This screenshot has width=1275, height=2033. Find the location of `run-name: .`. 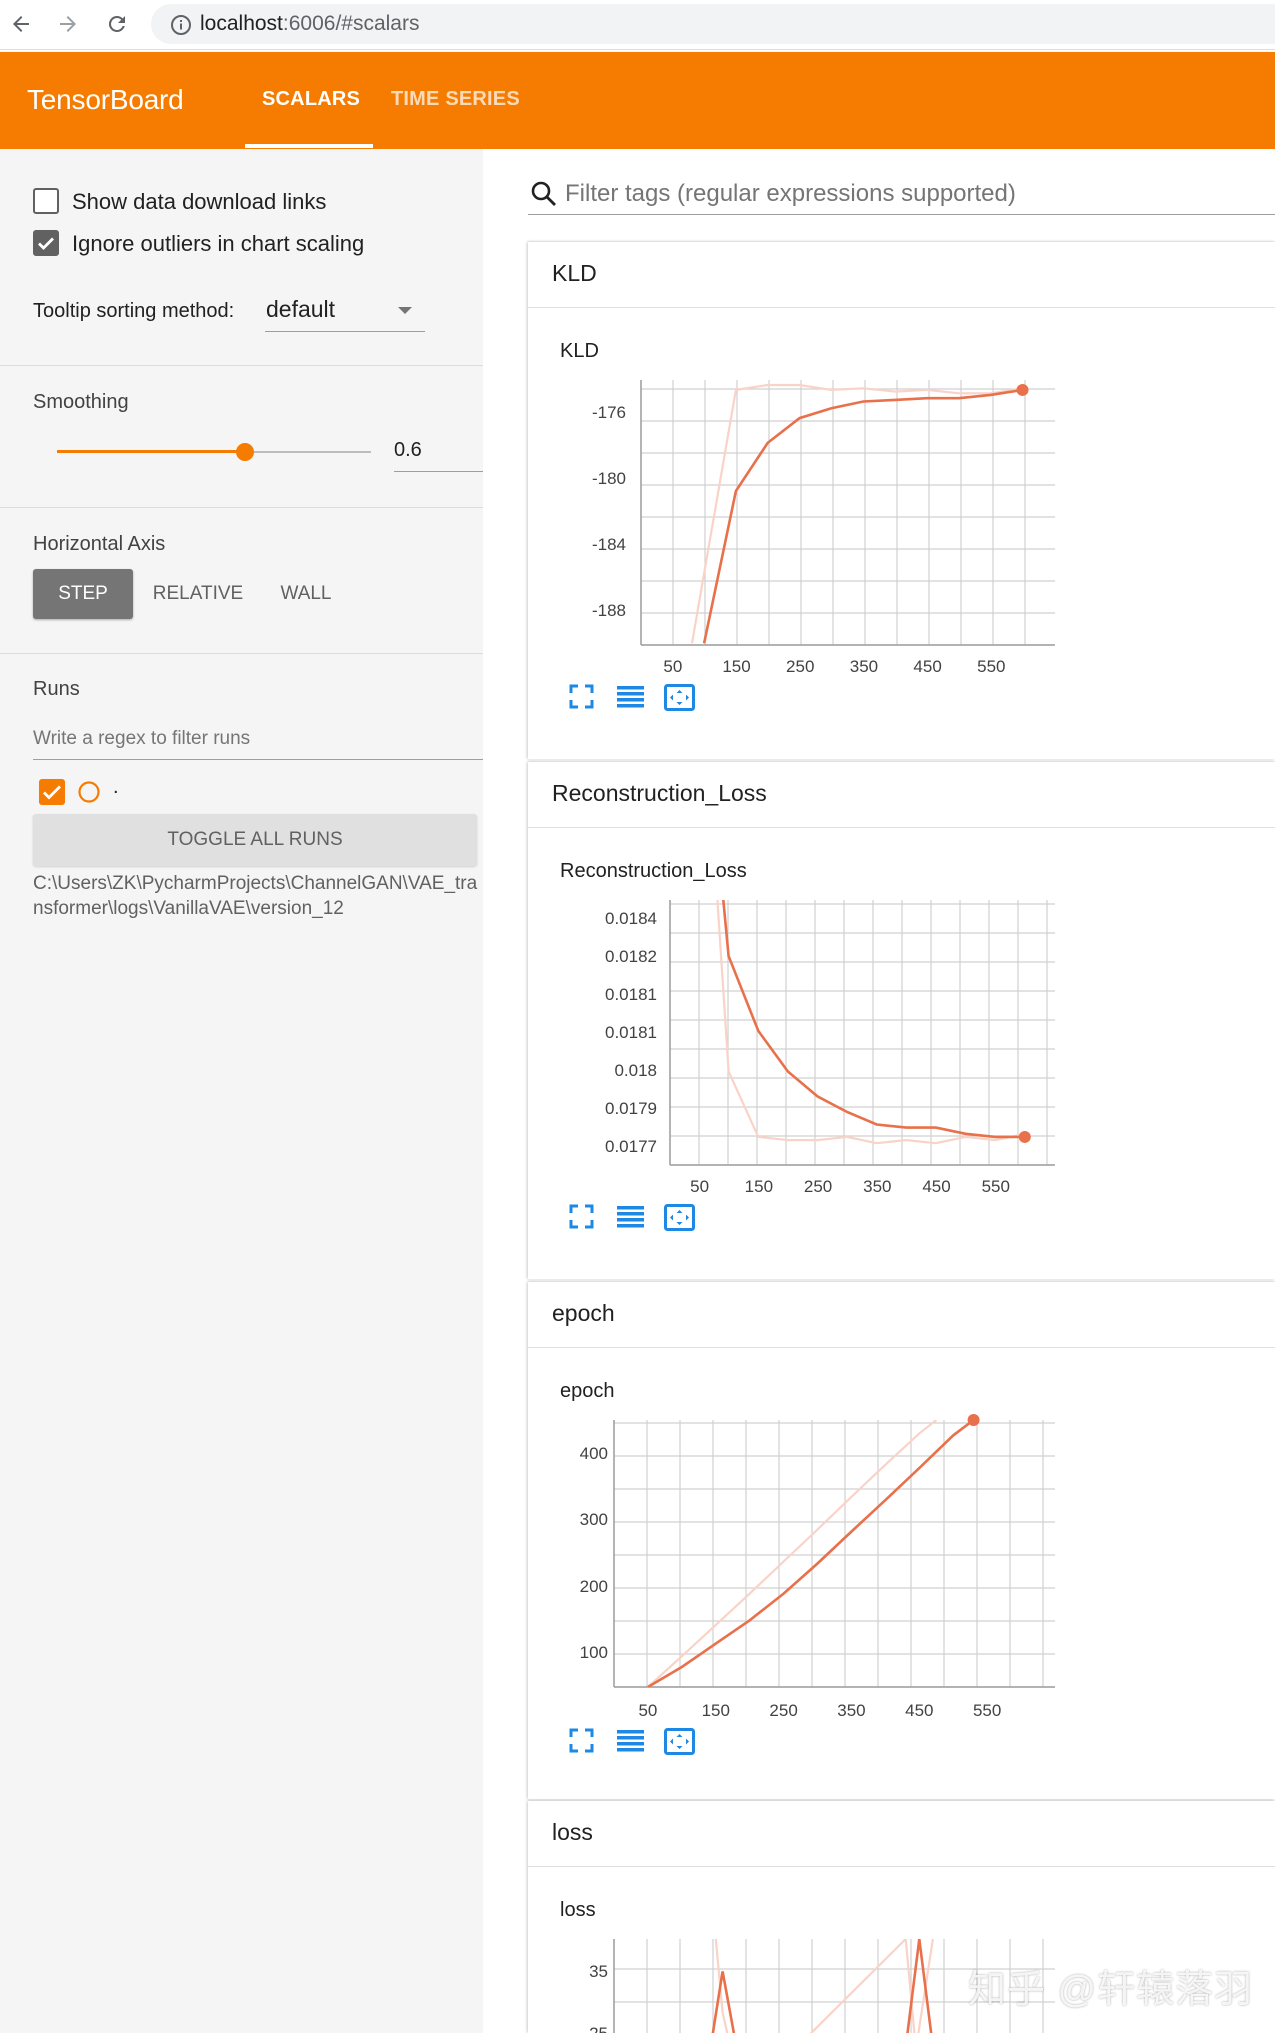

run-name: . is located at coordinates (116, 787).